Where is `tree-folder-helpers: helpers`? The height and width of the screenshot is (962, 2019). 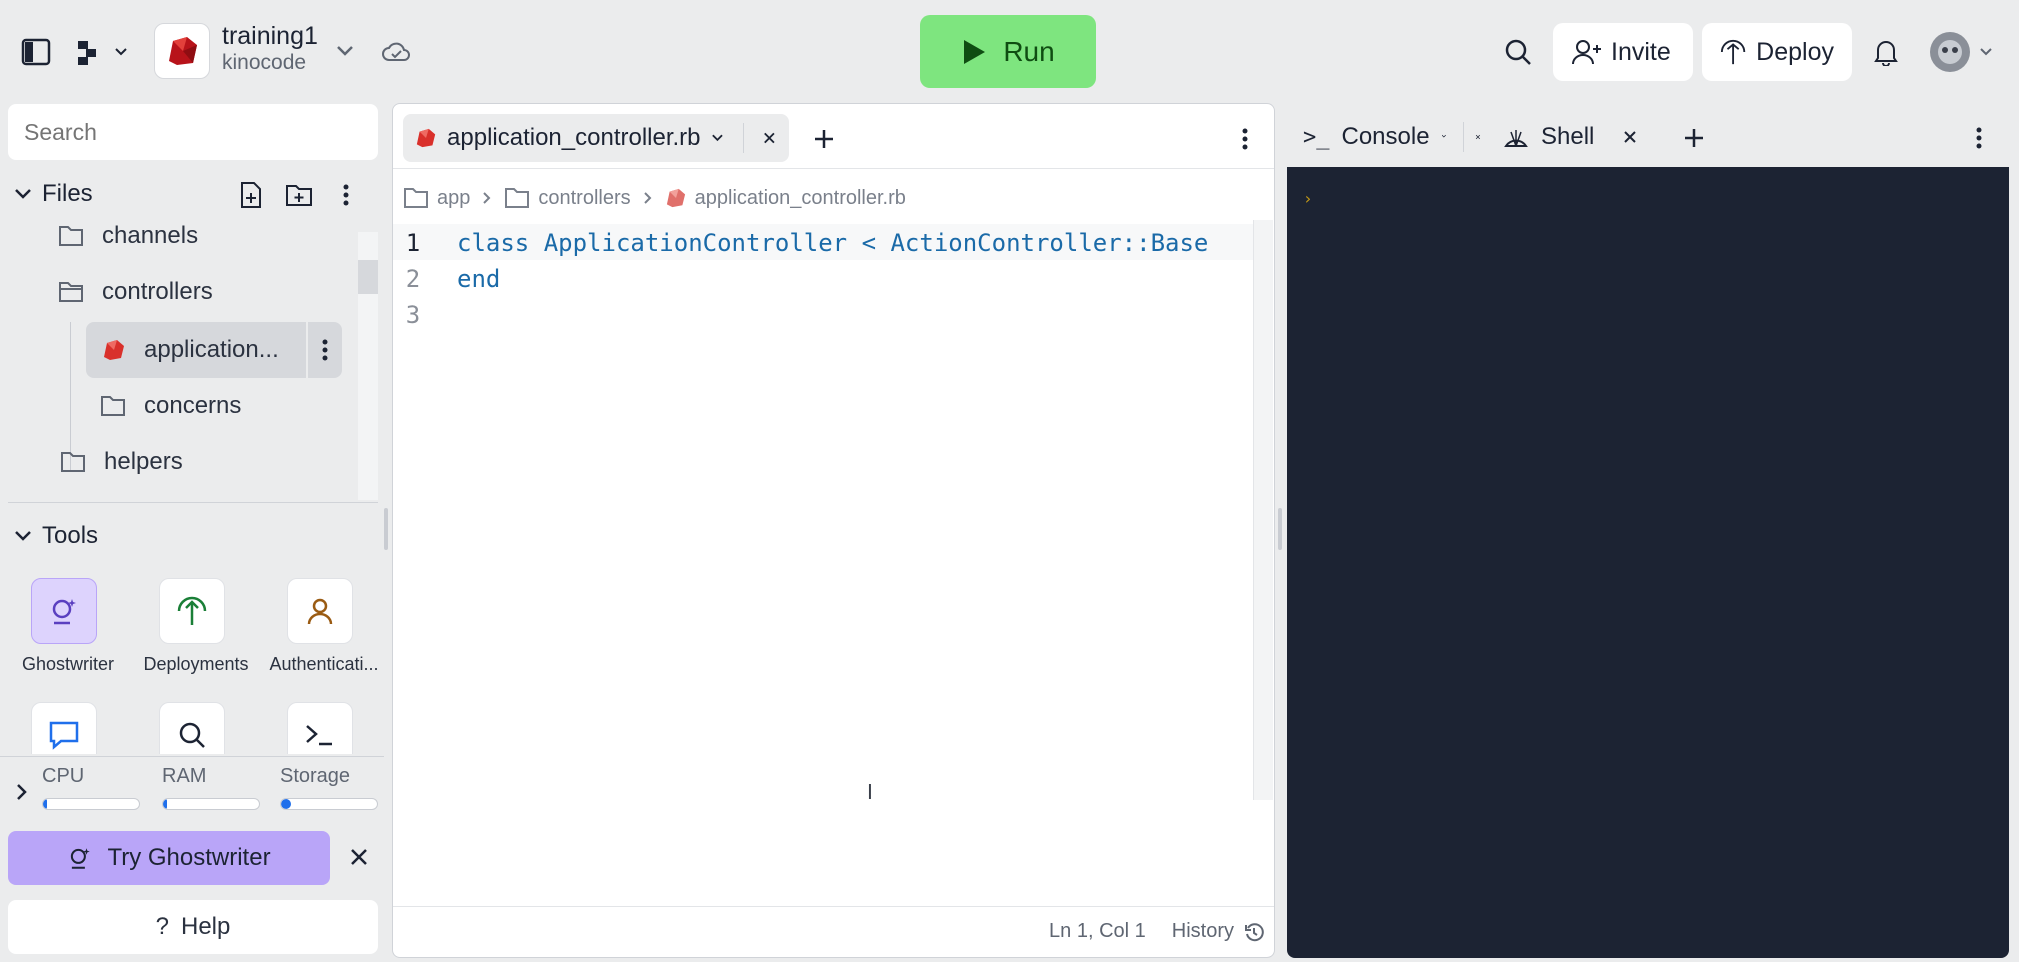
tree-folder-helpers: helpers is located at coordinates (200, 462).